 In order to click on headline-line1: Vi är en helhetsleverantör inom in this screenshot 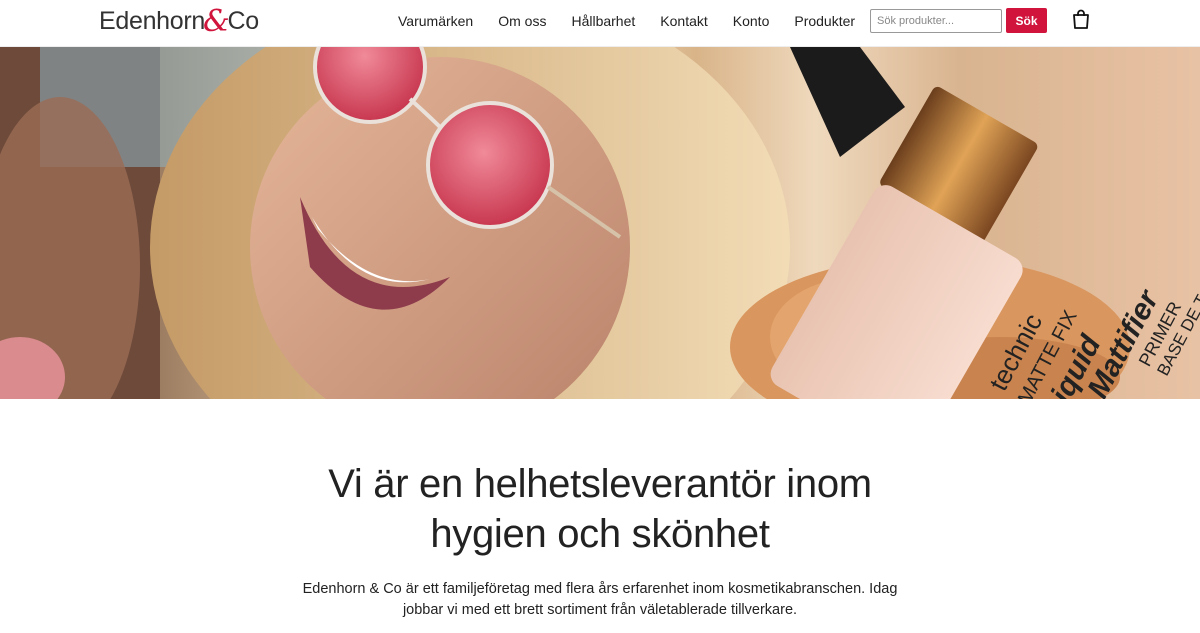, I will do `click(600, 484)`.